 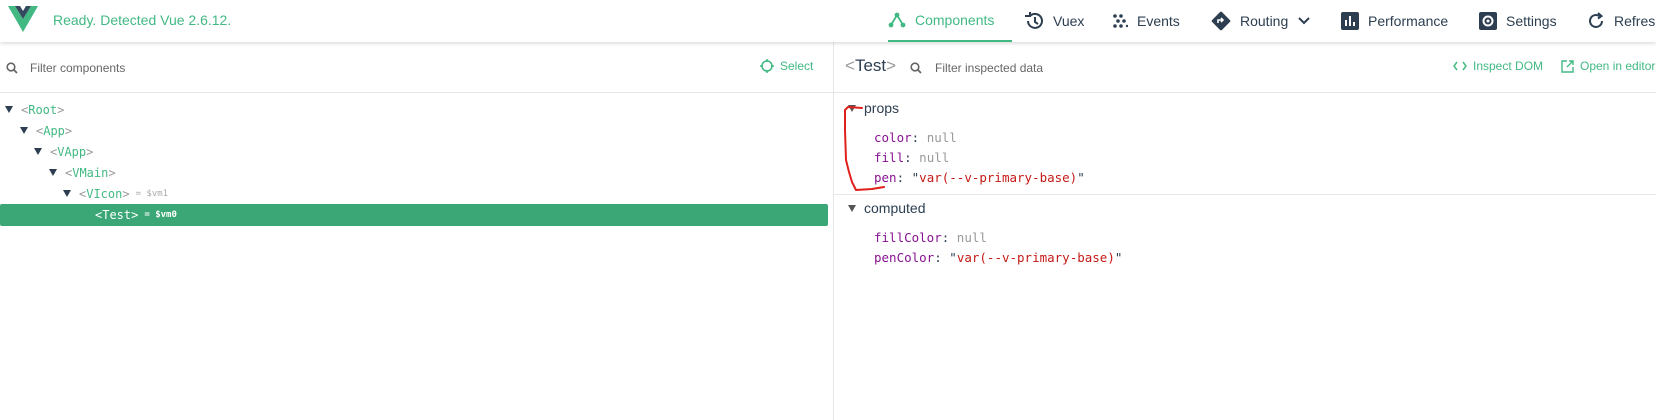 I want to click on tab-routing: Routing, so click(x=1260, y=21).